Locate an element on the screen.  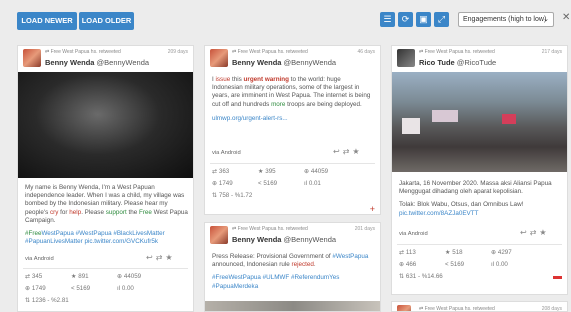
retweet-value: 363 is located at coordinates (224, 171).